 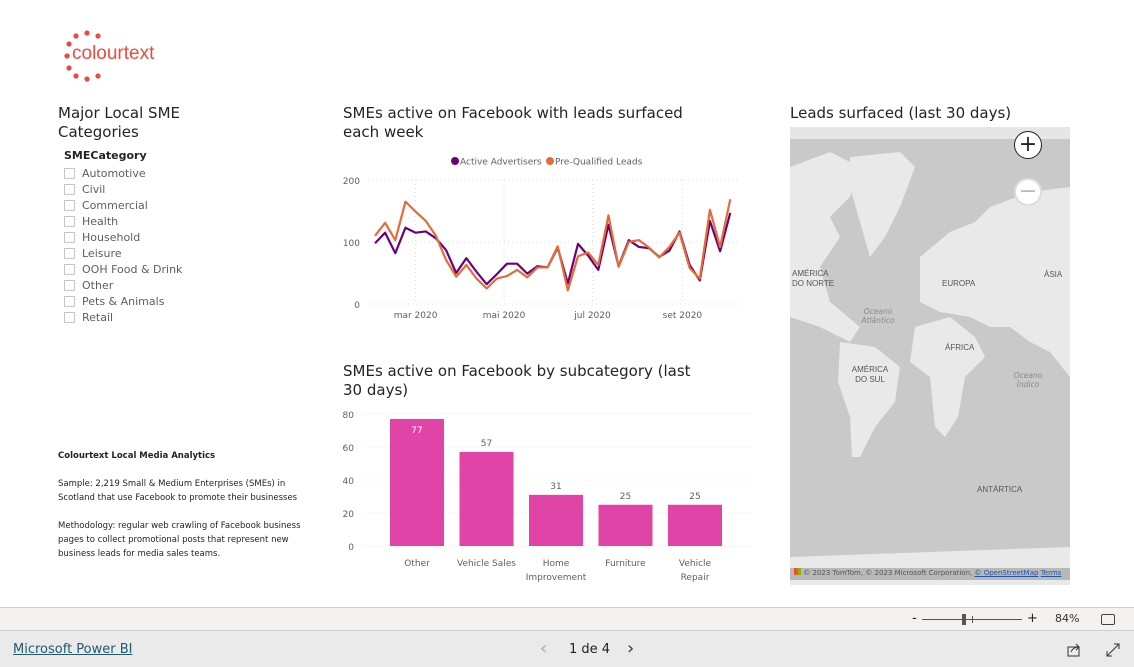 I want to click on slicer-field-header: SMECategory, so click(x=105, y=155).